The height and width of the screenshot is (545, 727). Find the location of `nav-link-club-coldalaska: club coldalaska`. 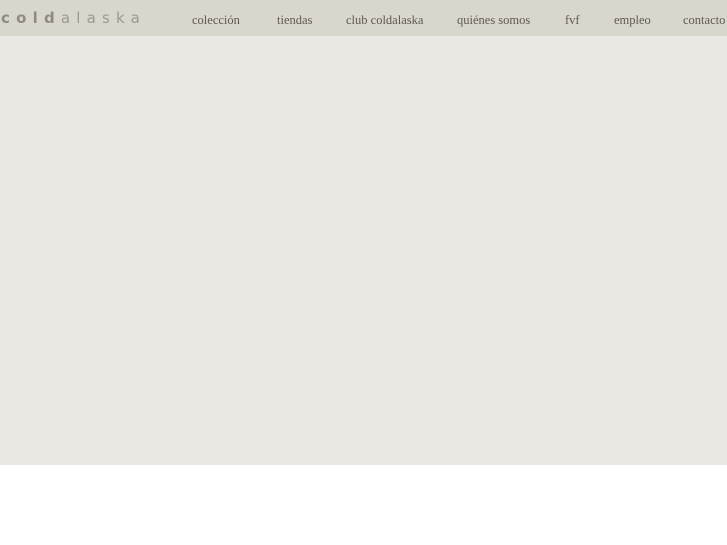

nav-link-club-coldalaska: club coldalaska is located at coordinates (384, 20).